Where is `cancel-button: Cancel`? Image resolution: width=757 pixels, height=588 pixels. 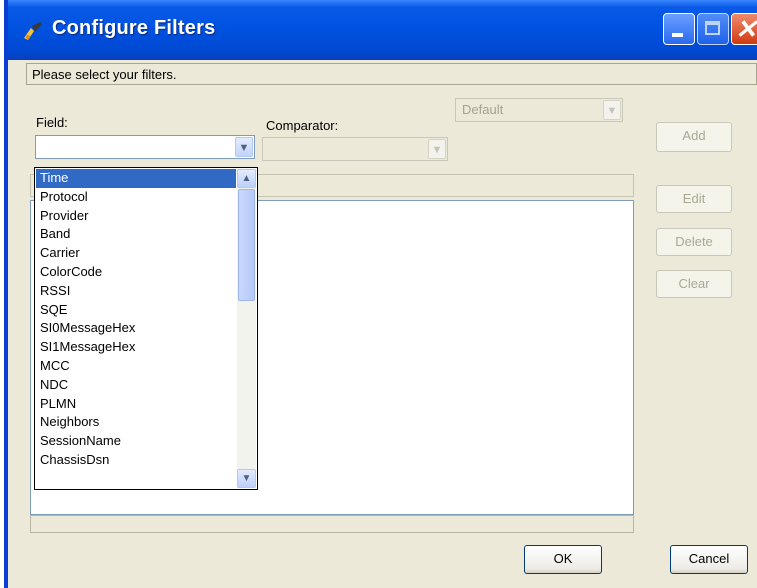
cancel-button: Cancel is located at coordinates (709, 559).